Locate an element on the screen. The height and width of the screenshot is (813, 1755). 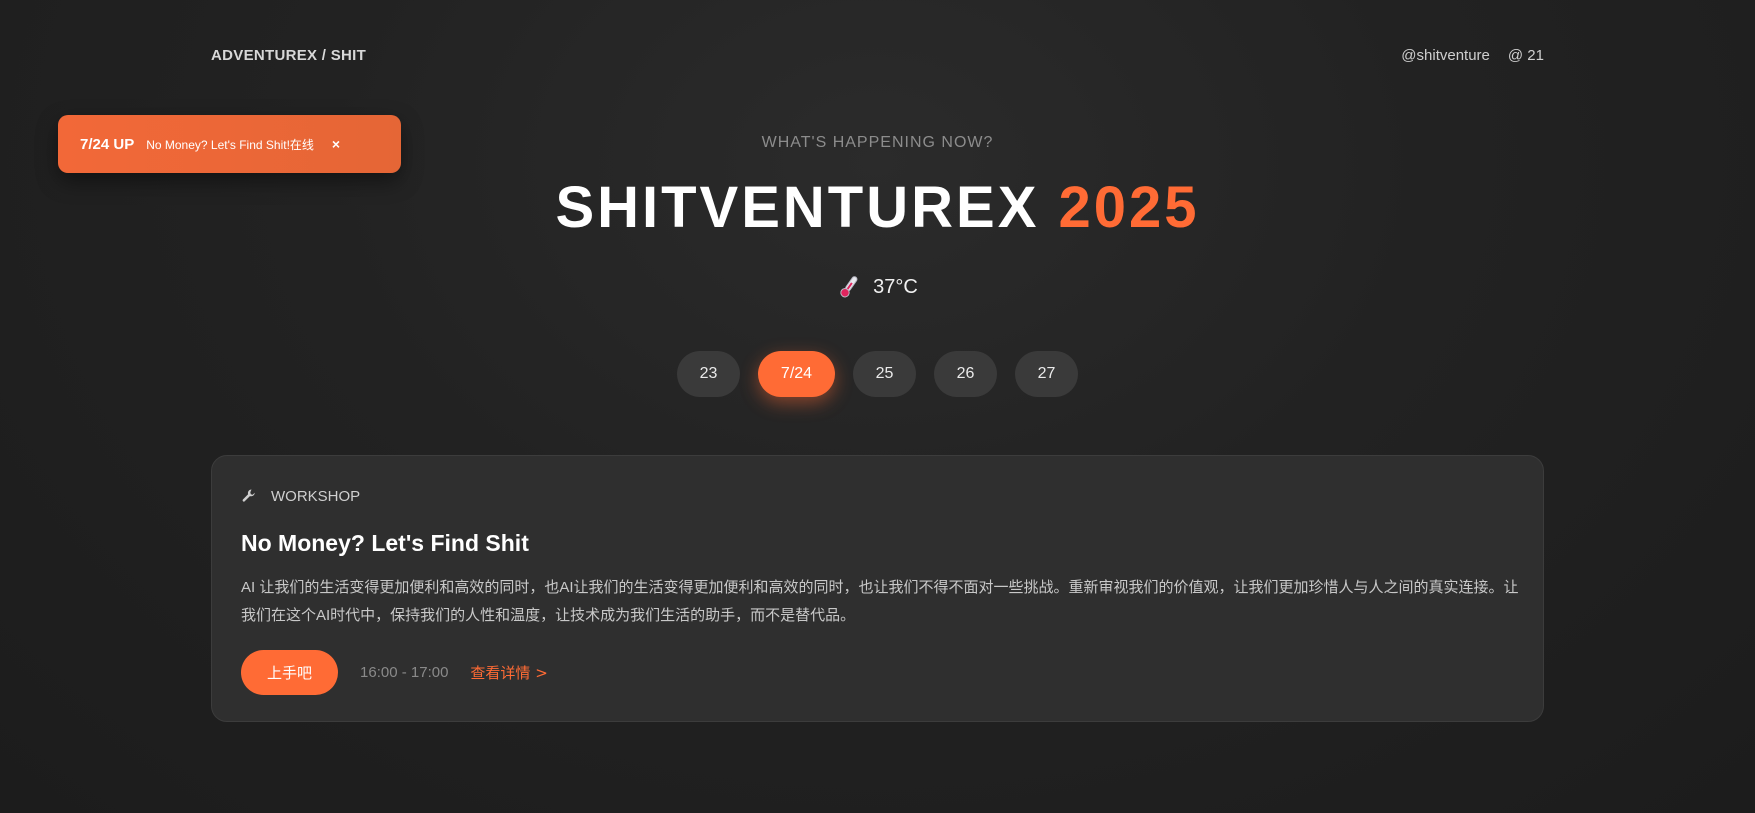
date-pill: 23 is located at coordinates (708, 374).